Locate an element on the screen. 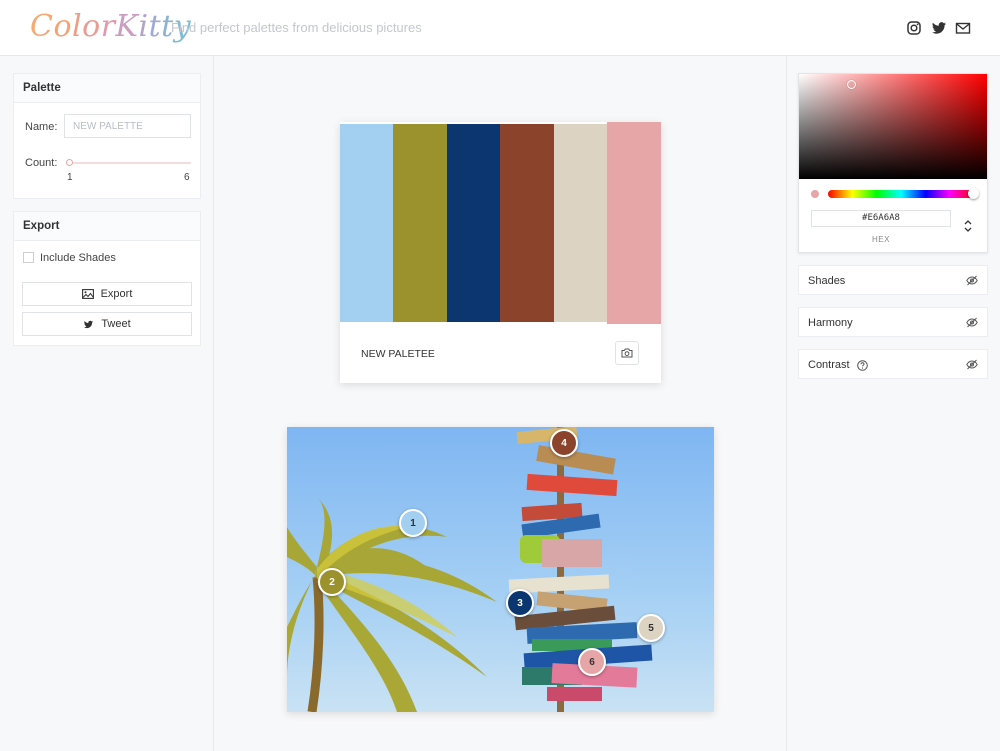 The width and height of the screenshot is (1000, 751). harmony-section: Harmony is located at coordinates (893, 322).